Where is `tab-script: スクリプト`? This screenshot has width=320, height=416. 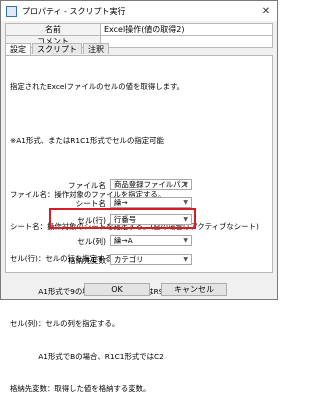
tab-script: スクリプト is located at coordinates (57, 48).